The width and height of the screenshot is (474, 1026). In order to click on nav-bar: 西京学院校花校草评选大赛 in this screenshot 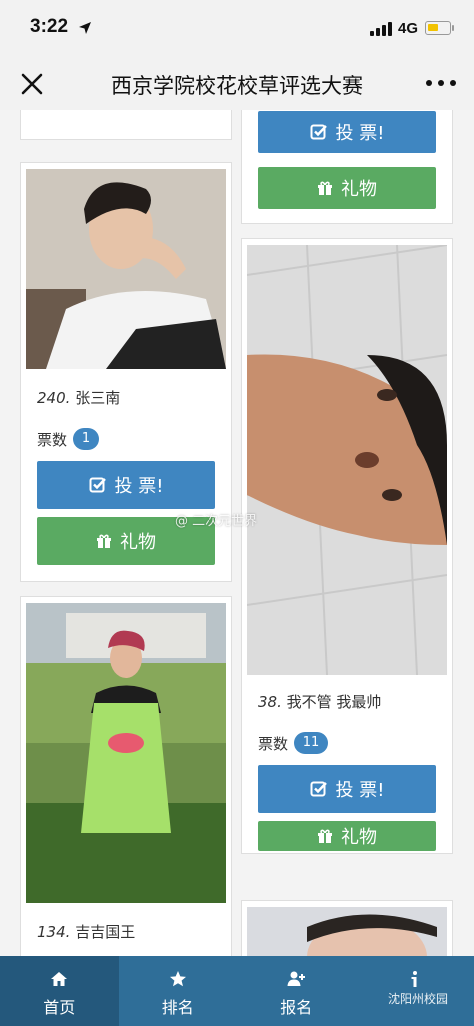, I will do `click(237, 84)`.